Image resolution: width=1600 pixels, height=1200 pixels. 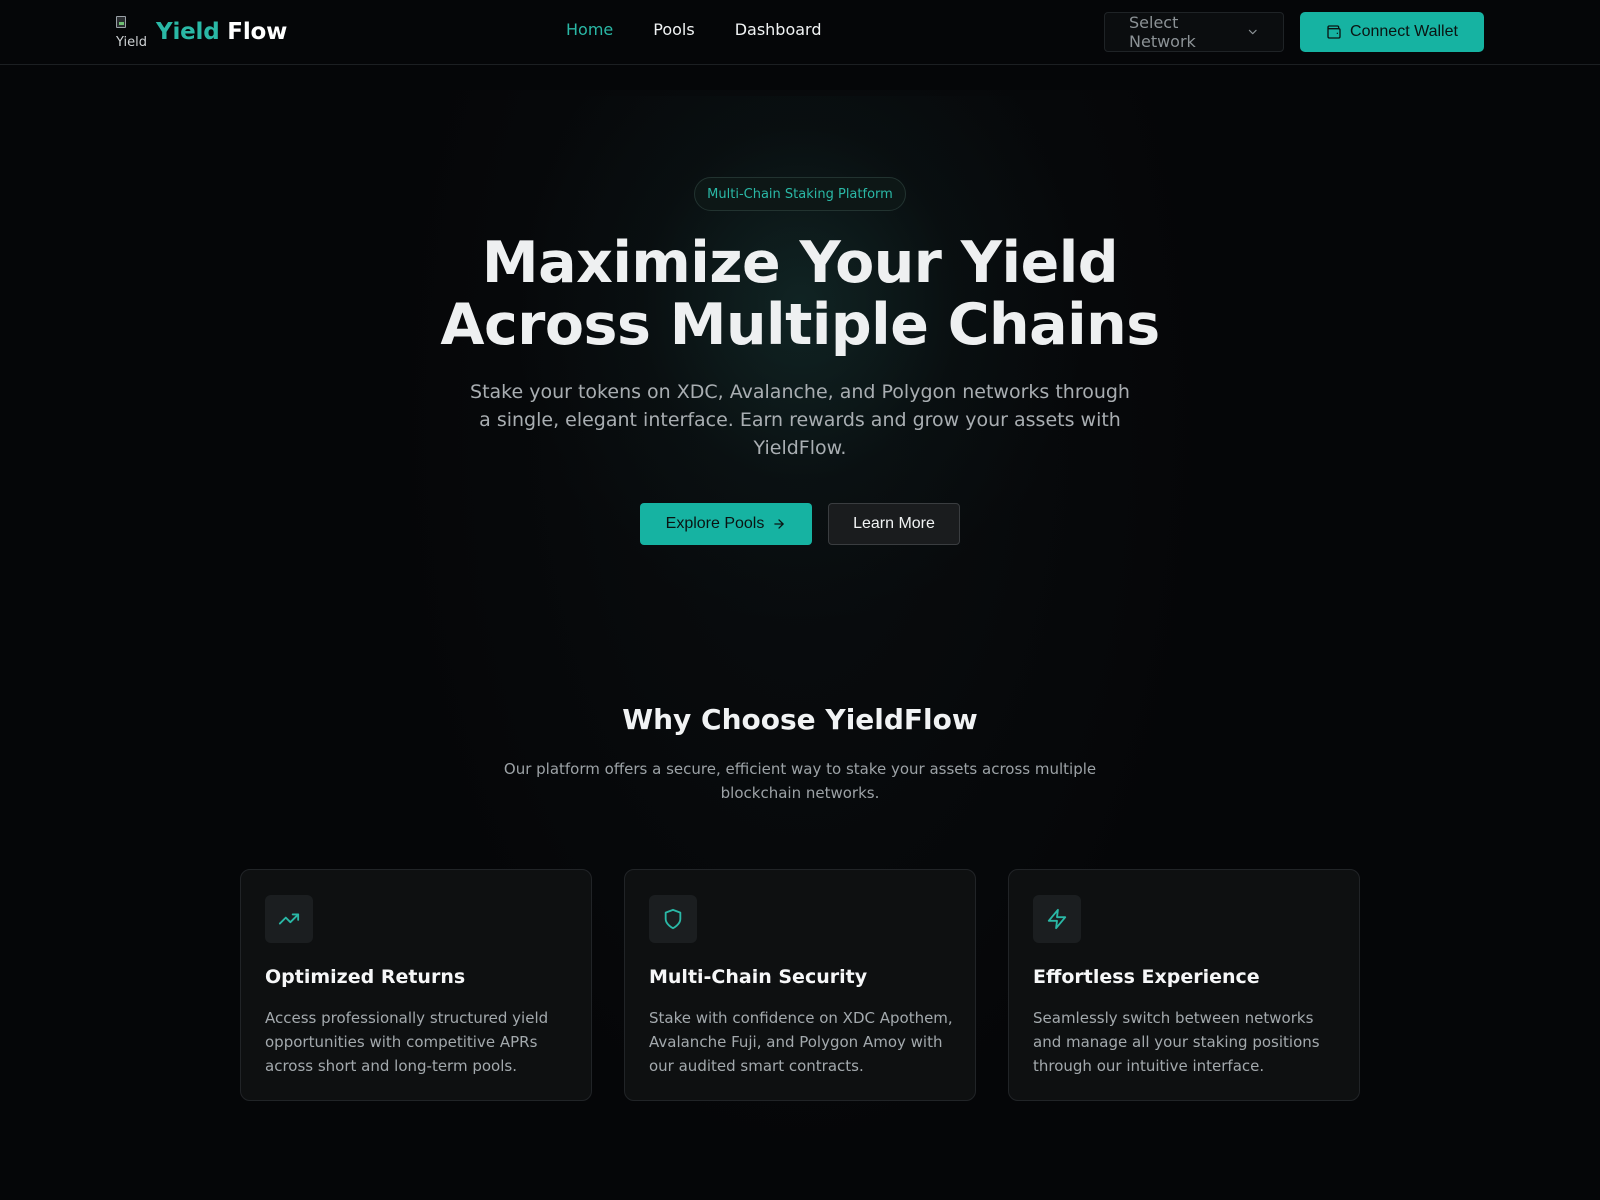 What do you see at coordinates (589, 29) in the screenshot?
I see `nav-link-home: Home` at bounding box center [589, 29].